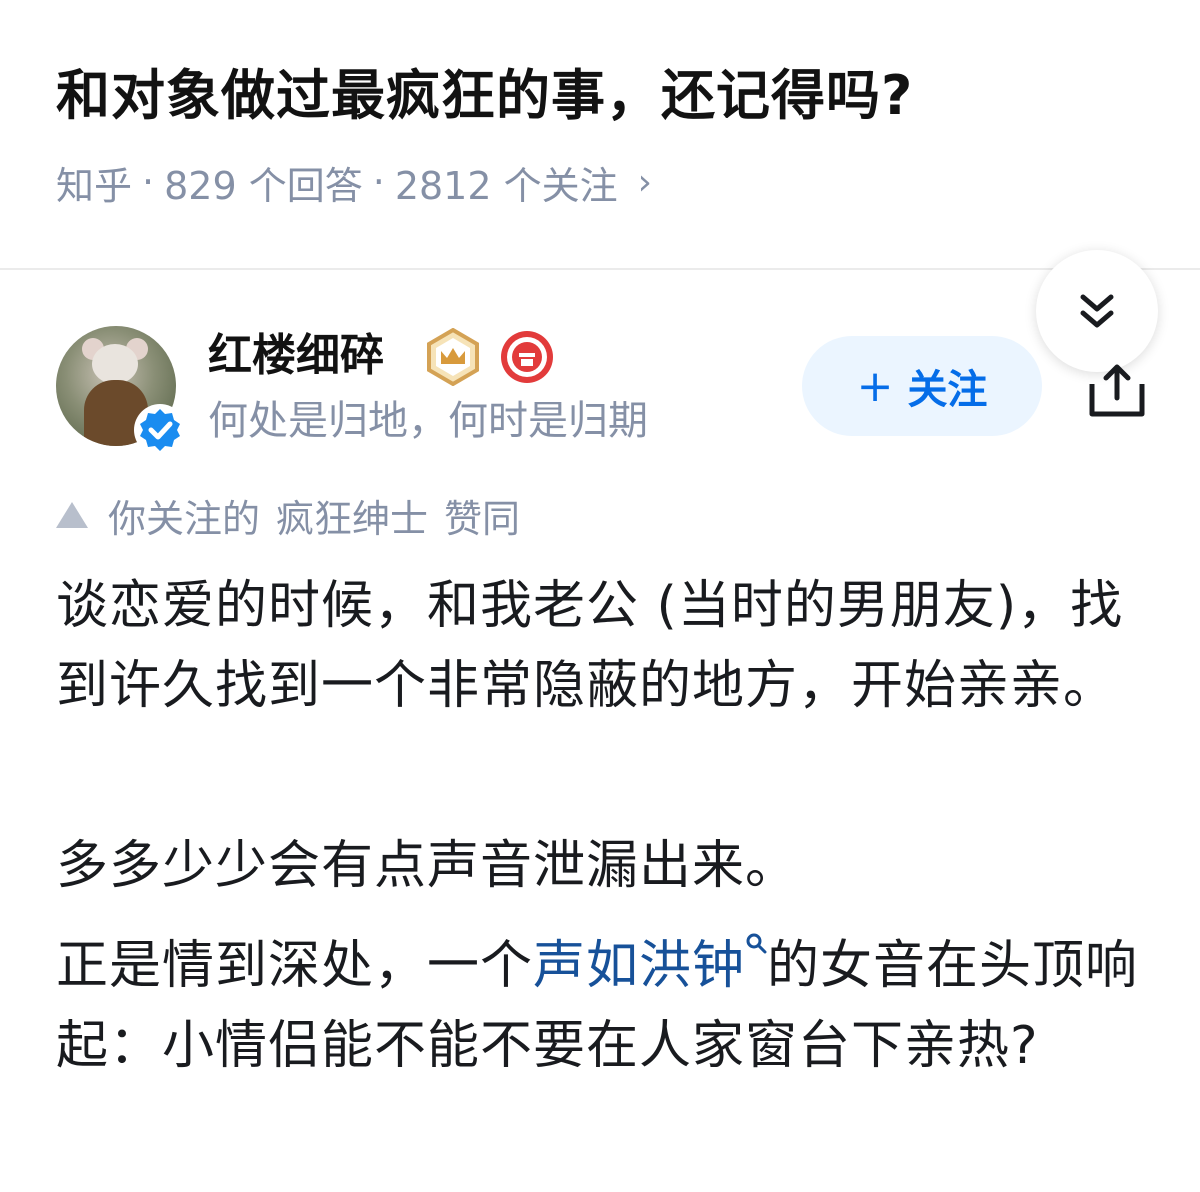  What do you see at coordinates (606, 96) in the screenshot?
I see `question-title: 和对象做过最疯狂的事，还记得吗?` at bounding box center [606, 96].